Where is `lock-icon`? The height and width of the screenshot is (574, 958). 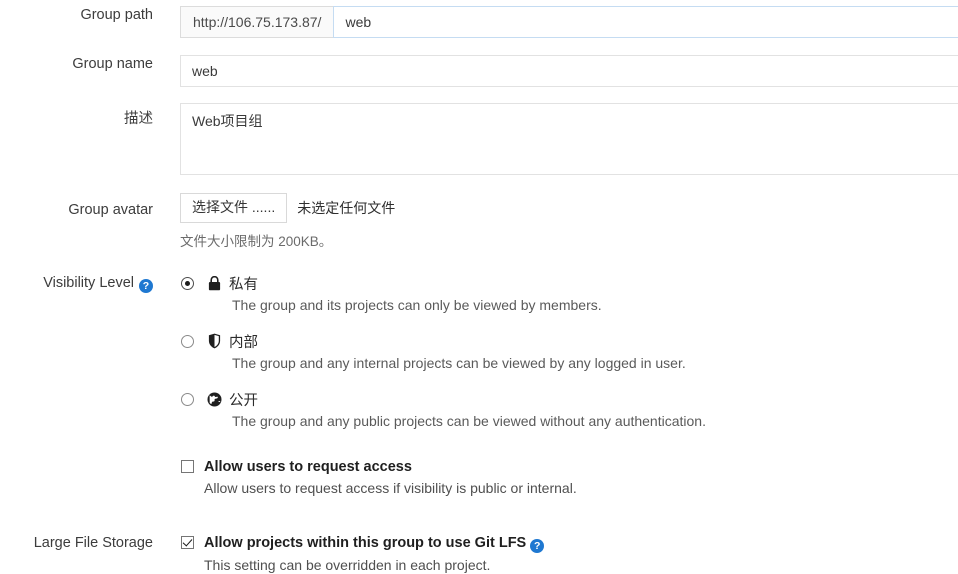 lock-icon is located at coordinates (214, 283).